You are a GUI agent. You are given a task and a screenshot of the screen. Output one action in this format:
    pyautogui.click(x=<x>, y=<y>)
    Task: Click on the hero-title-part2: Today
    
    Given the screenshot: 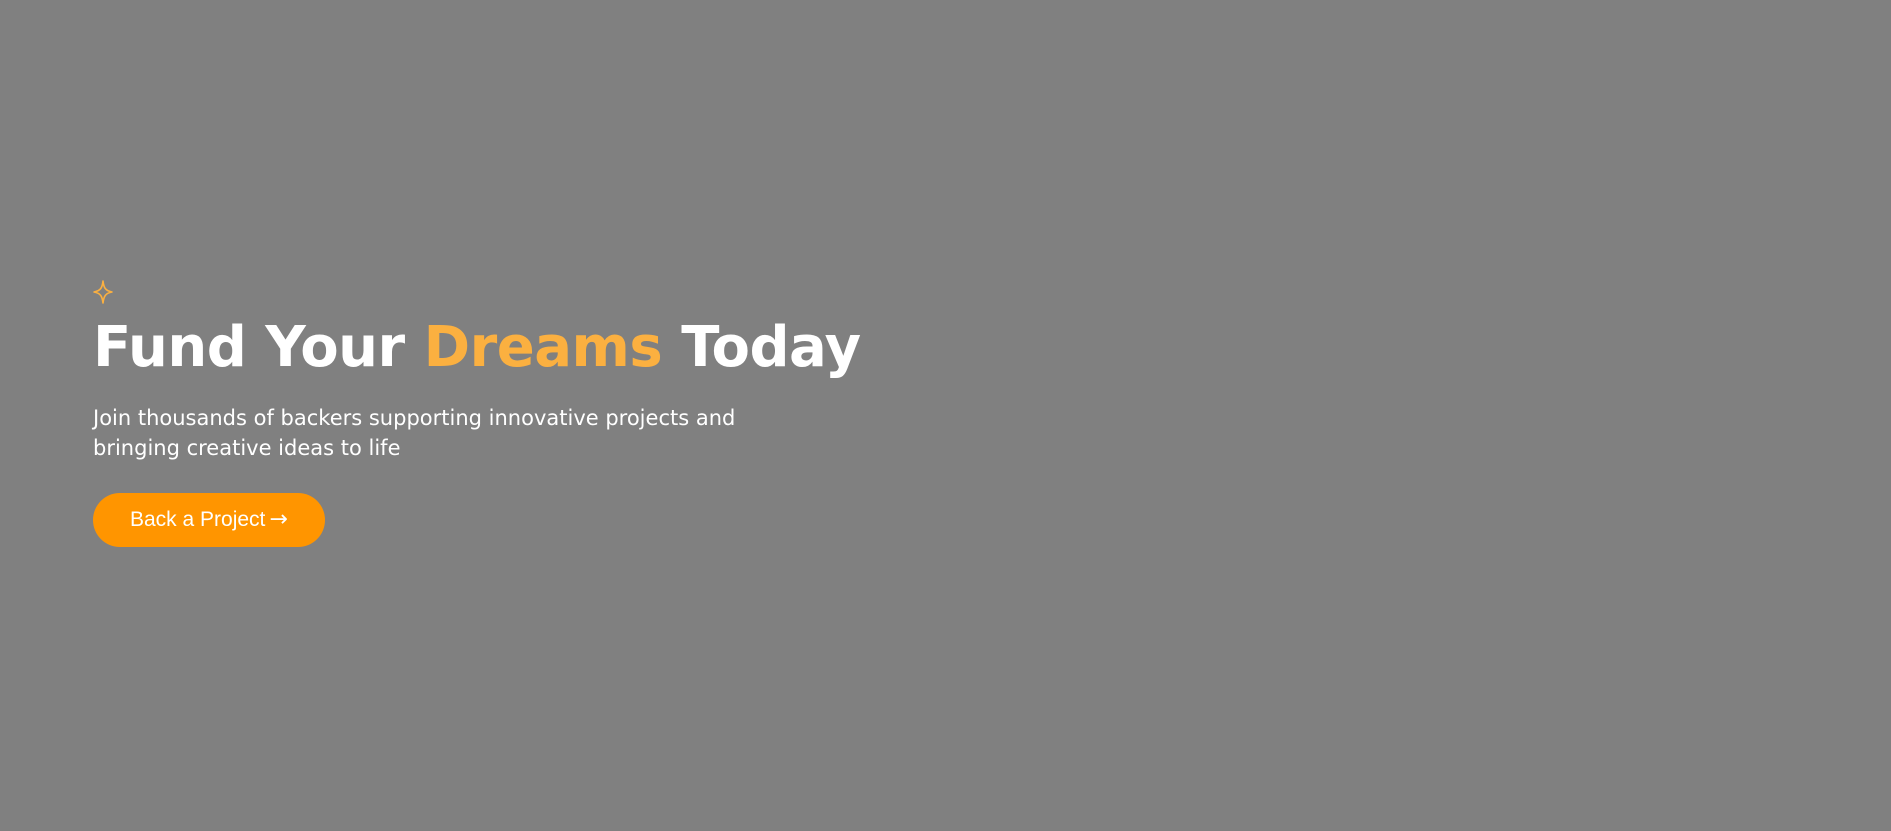 What is the action you would take?
    pyautogui.click(x=761, y=347)
    